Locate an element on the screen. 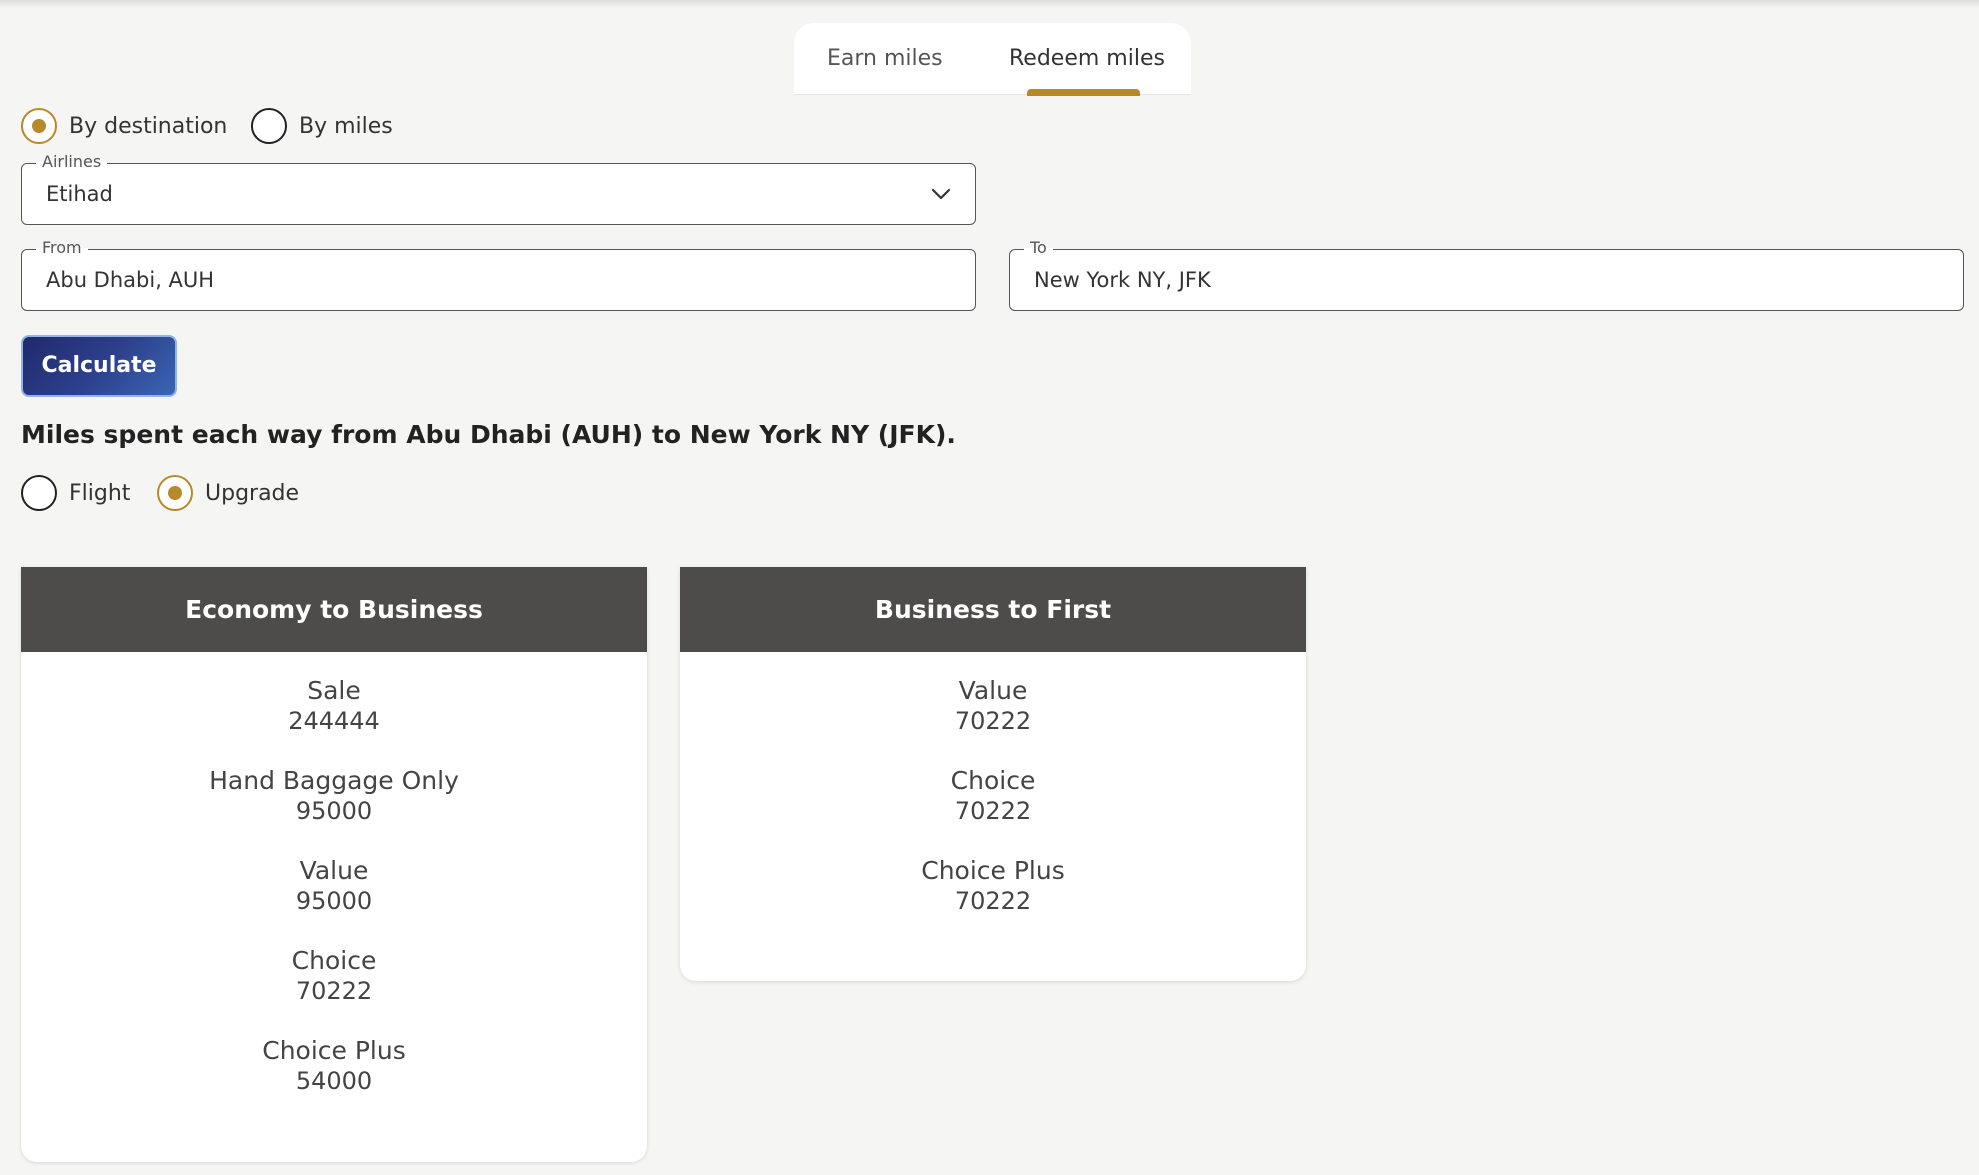 This screenshot has height=1175, width=1979. airlines-select: Airlines Etihad is located at coordinates (498, 188).